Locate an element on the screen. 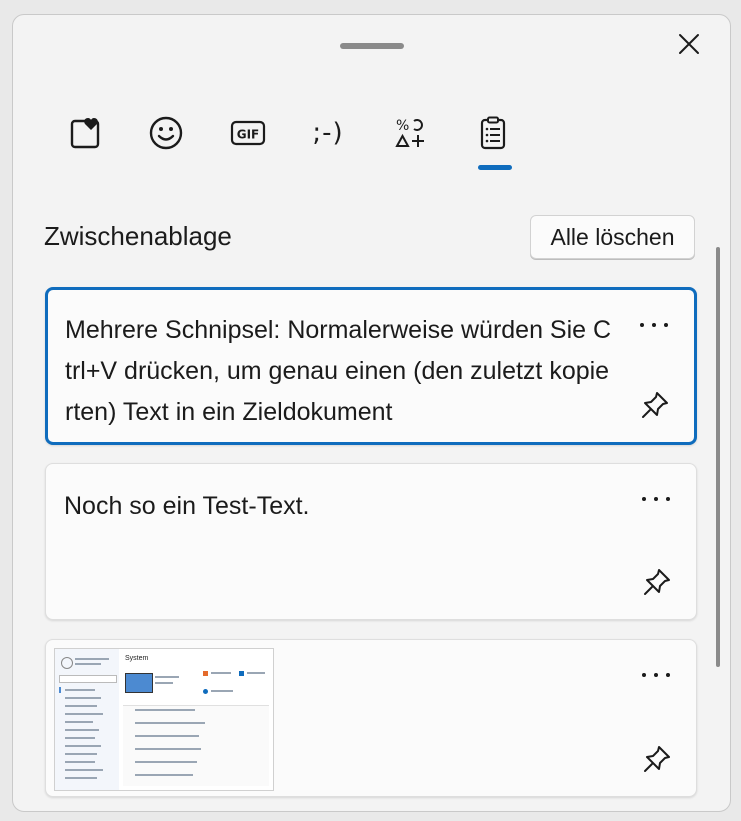  tab-favorites is located at coordinates (86, 133).